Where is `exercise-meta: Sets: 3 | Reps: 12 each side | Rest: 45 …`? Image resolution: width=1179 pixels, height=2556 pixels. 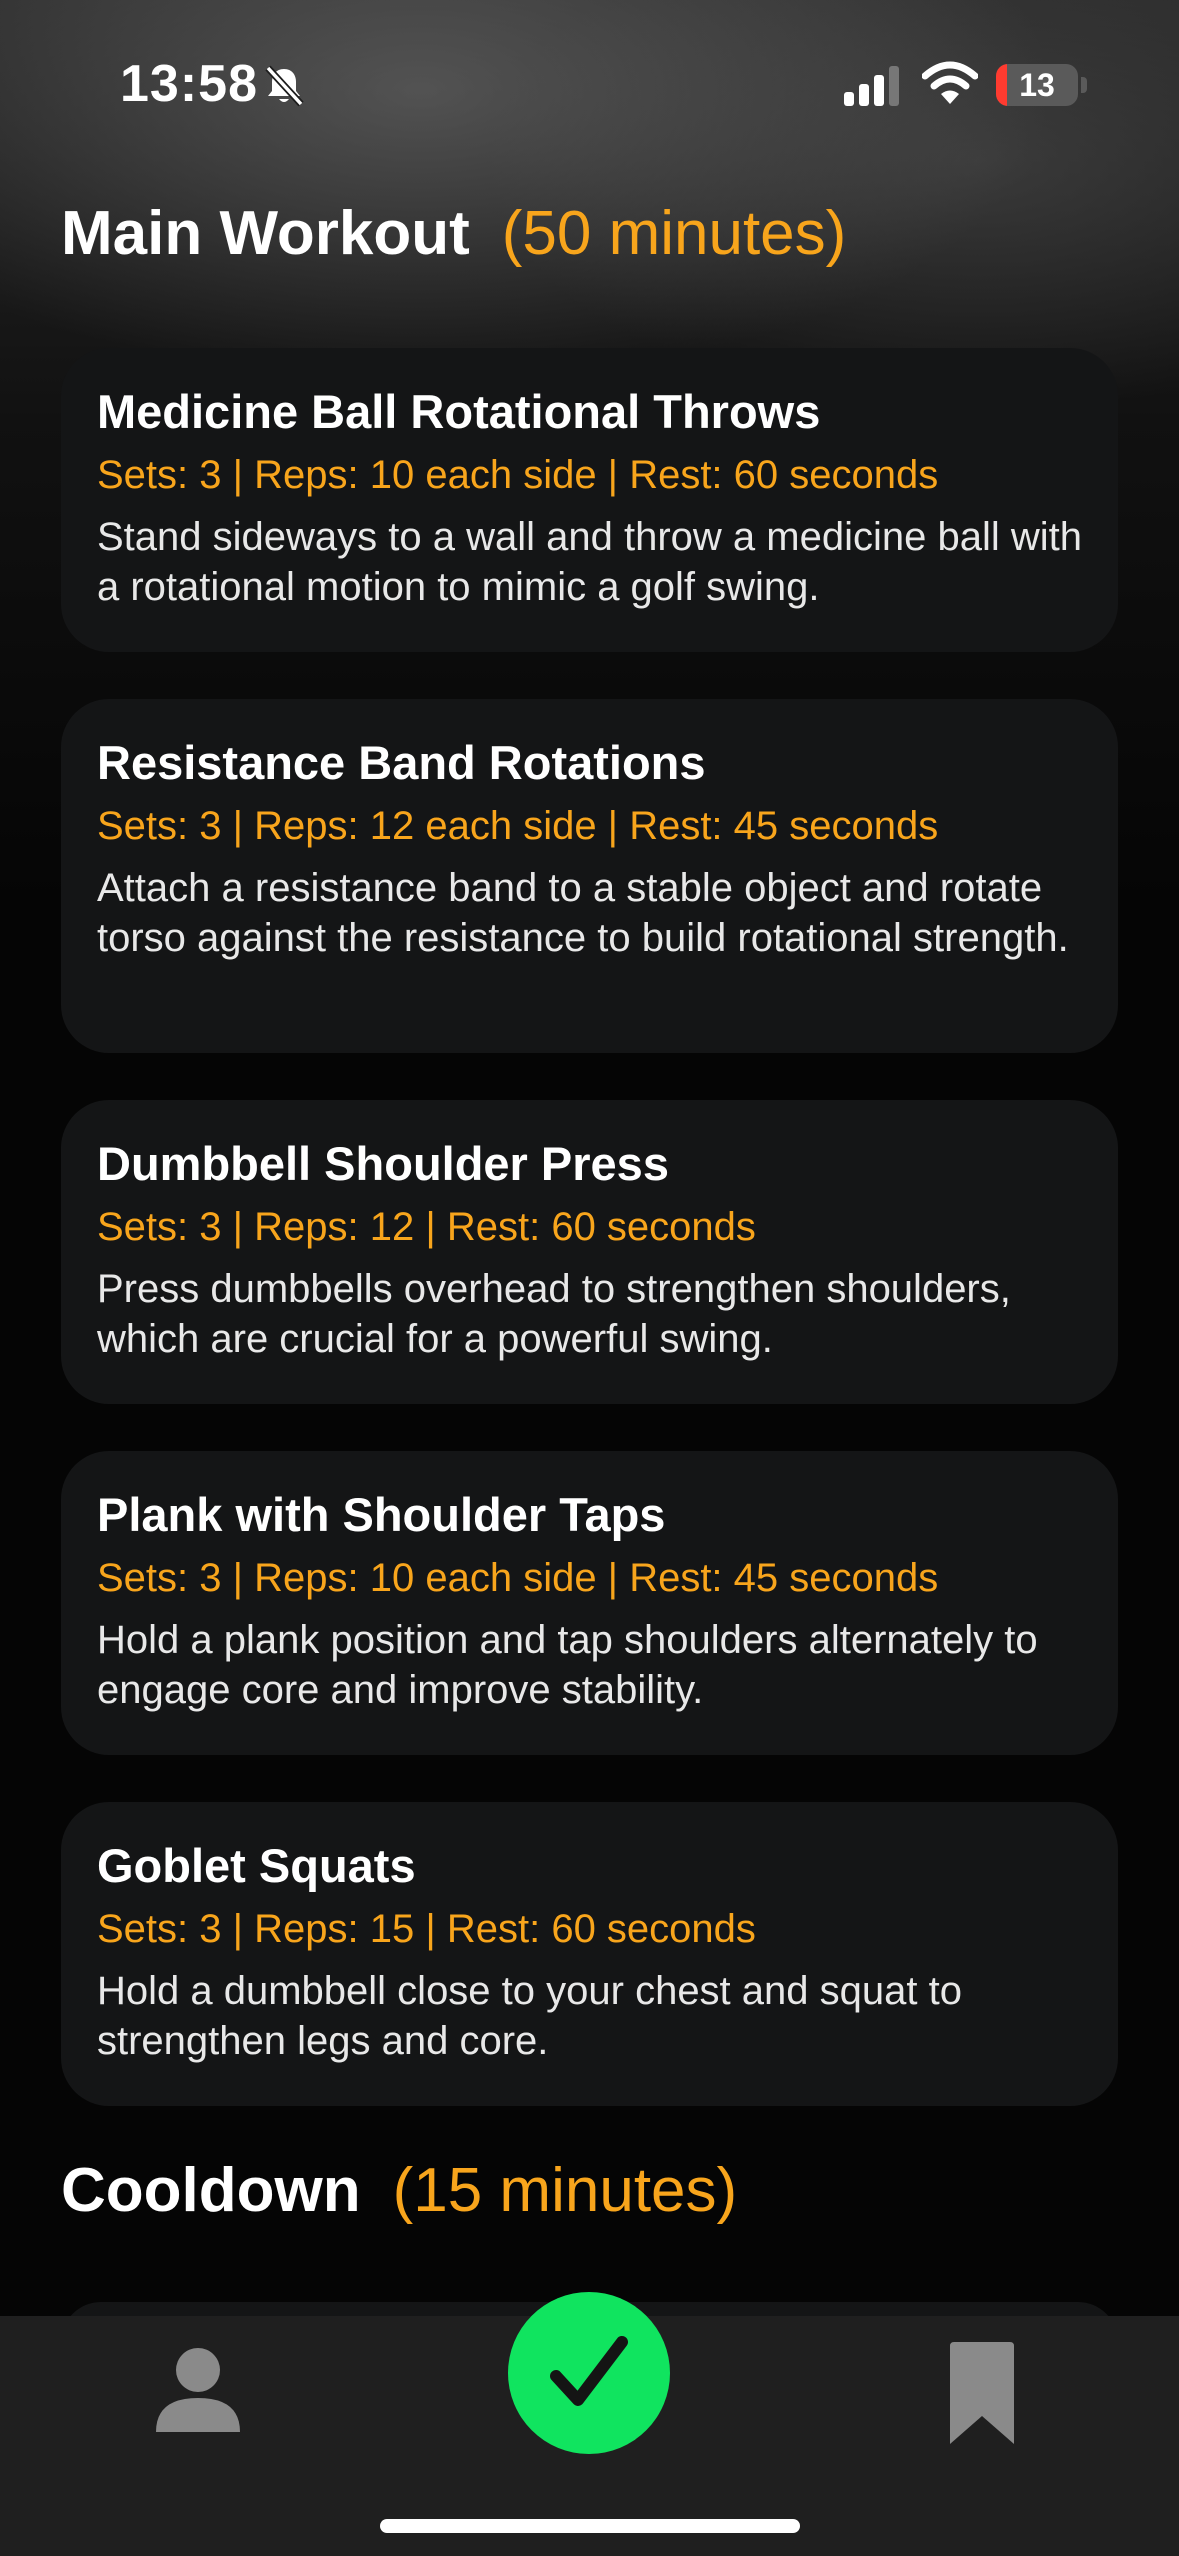
exercise-meta: Sets: 3 | Reps: 12 each side | Rest: 45 … is located at coordinates (518, 826).